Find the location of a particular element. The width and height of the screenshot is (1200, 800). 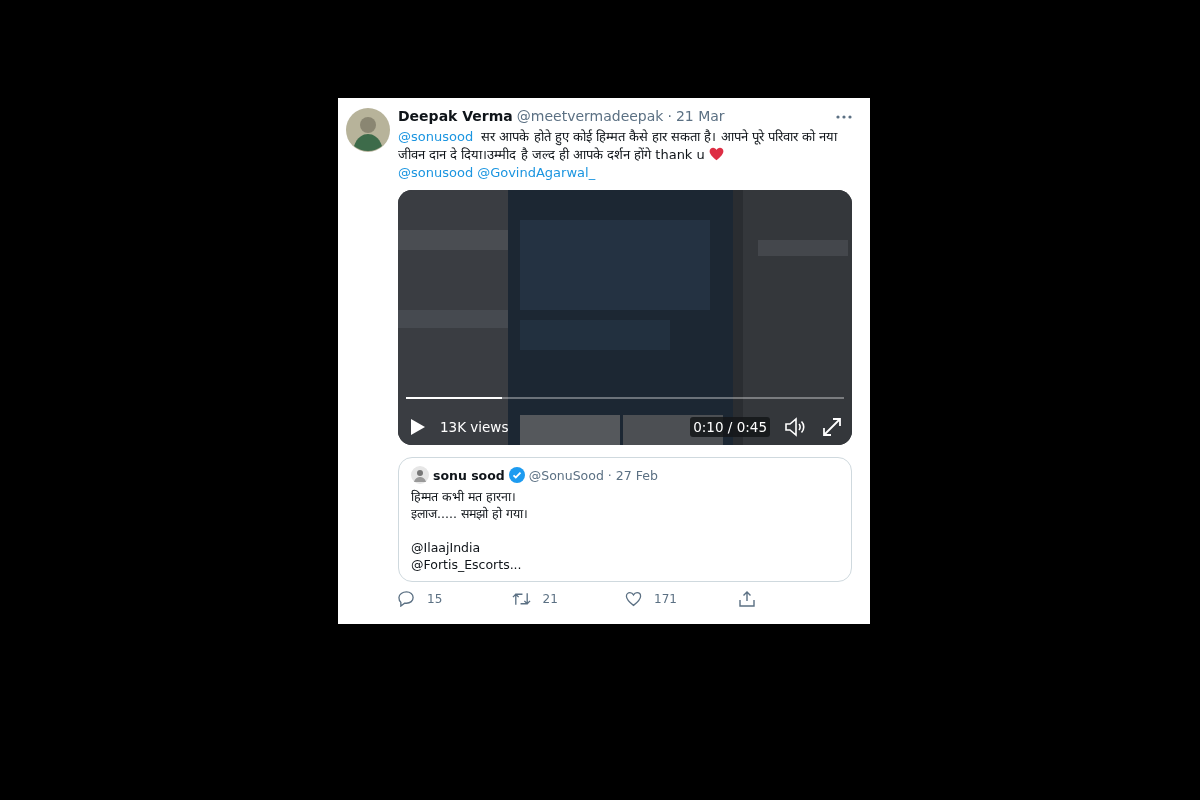

quote-text: @IlaajIndia is located at coordinates (446, 547).